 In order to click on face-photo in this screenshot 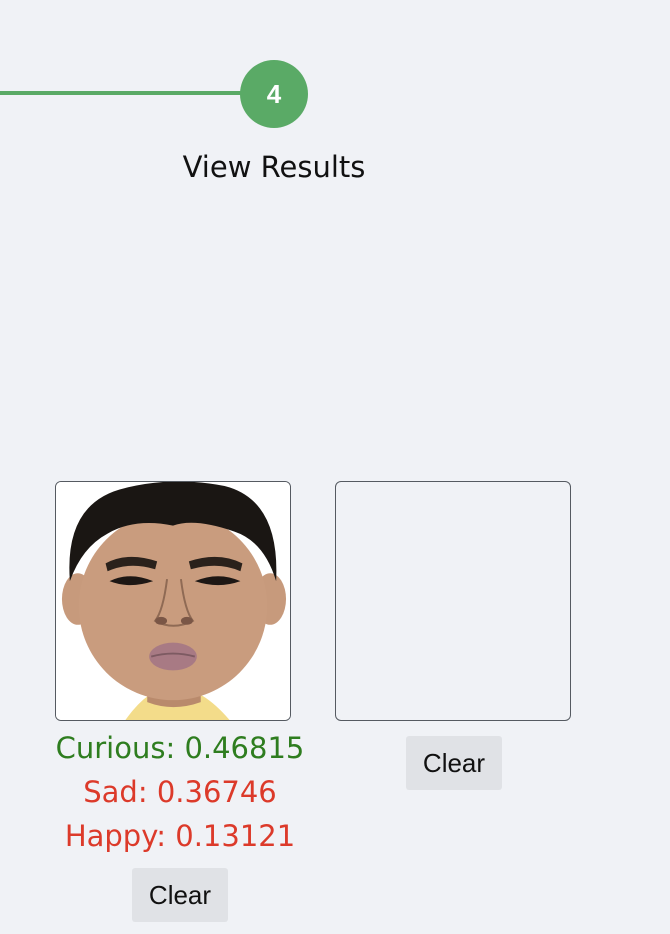, I will do `click(173, 601)`.